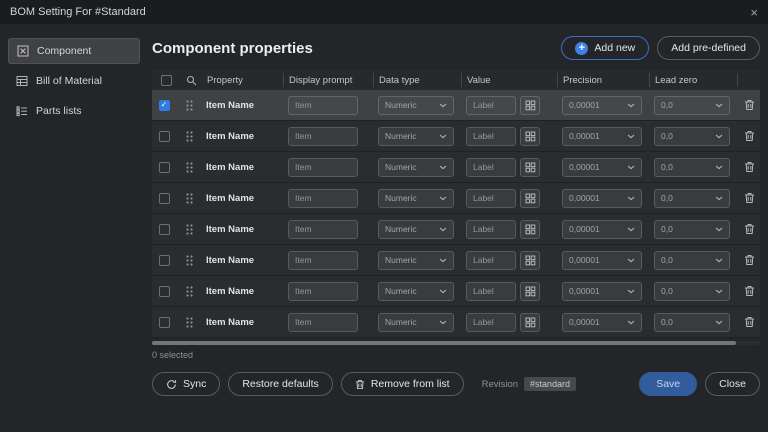 The height and width of the screenshot is (432, 768). I want to click on revision-label: Revision, so click(500, 384).